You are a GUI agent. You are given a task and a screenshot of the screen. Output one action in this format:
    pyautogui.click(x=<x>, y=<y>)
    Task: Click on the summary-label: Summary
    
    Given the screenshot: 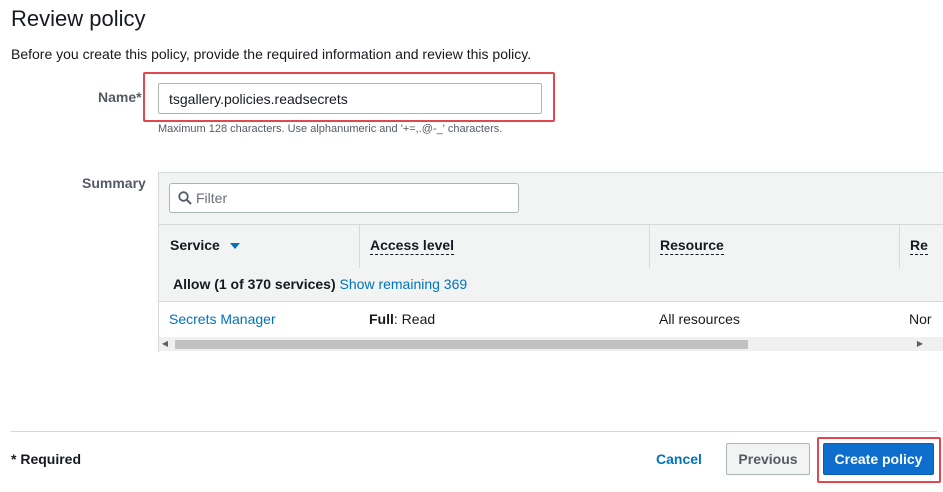 What is the action you would take?
    pyautogui.click(x=114, y=183)
    